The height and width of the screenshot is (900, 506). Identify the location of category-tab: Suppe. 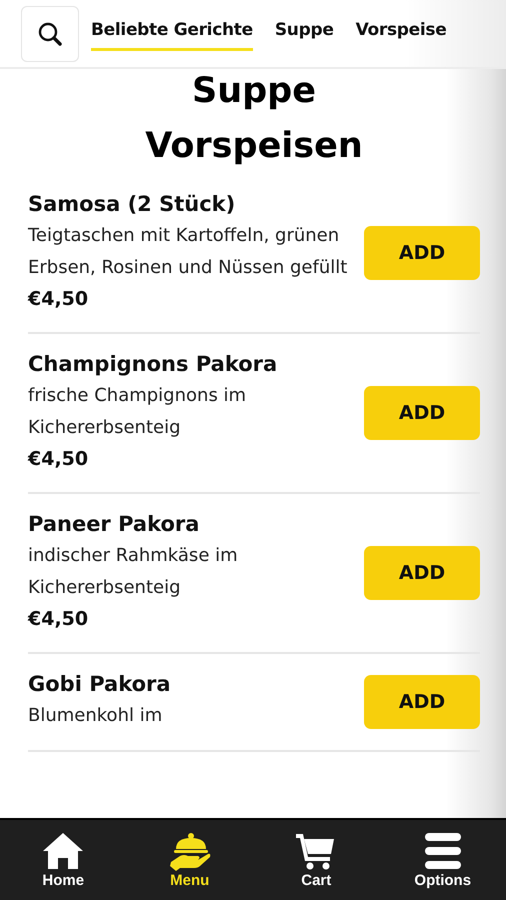
(304, 33).